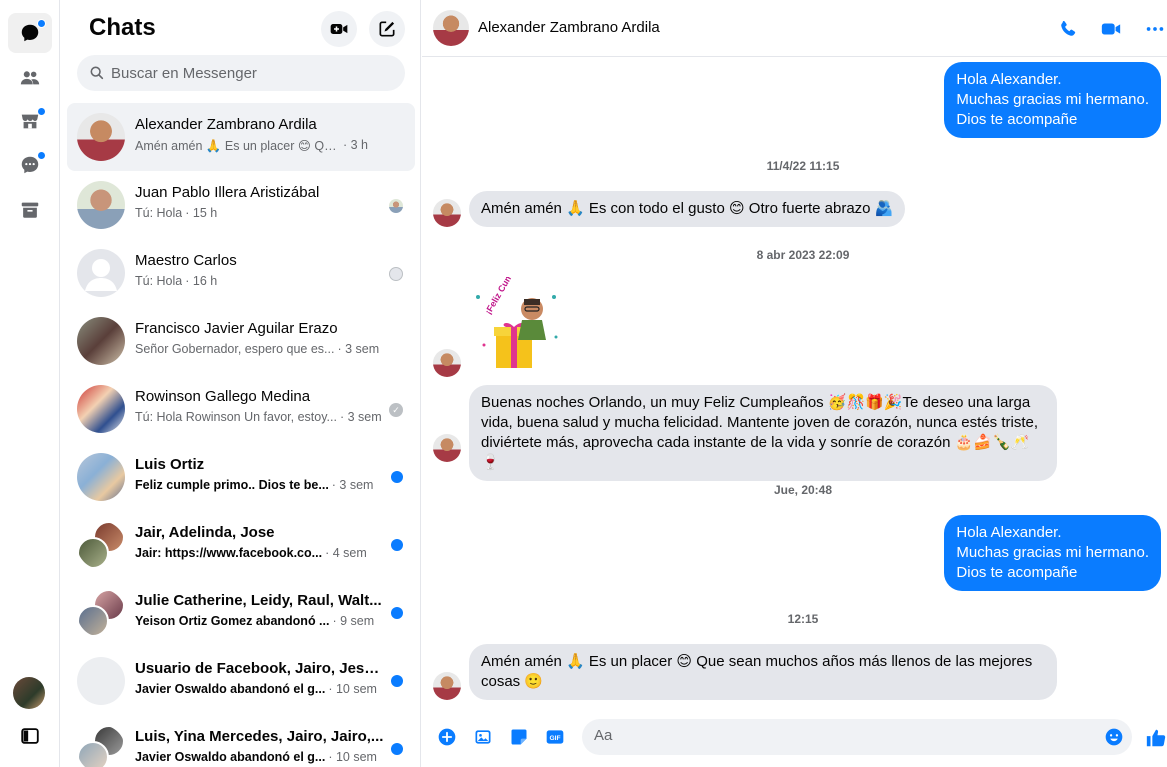 This screenshot has width=1167, height=767. What do you see at coordinates (1114, 737) in the screenshot?
I see `emoji-icon` at bounding box center [1114, 737].